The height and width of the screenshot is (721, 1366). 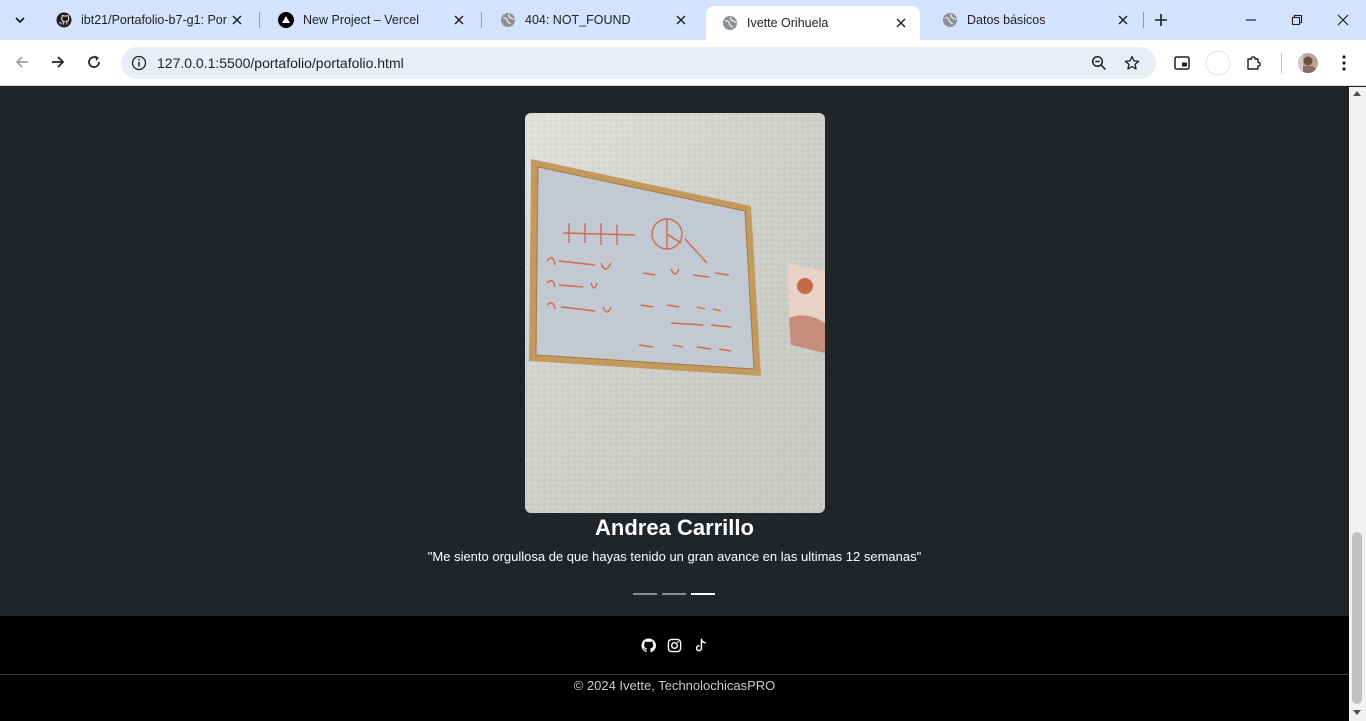 What do you see at coordinates (674, 685) in the screenshot?
I see `copyright-text: © 2024 Ivette, TechnolochicasPRO` at bounding box center [674, 685].